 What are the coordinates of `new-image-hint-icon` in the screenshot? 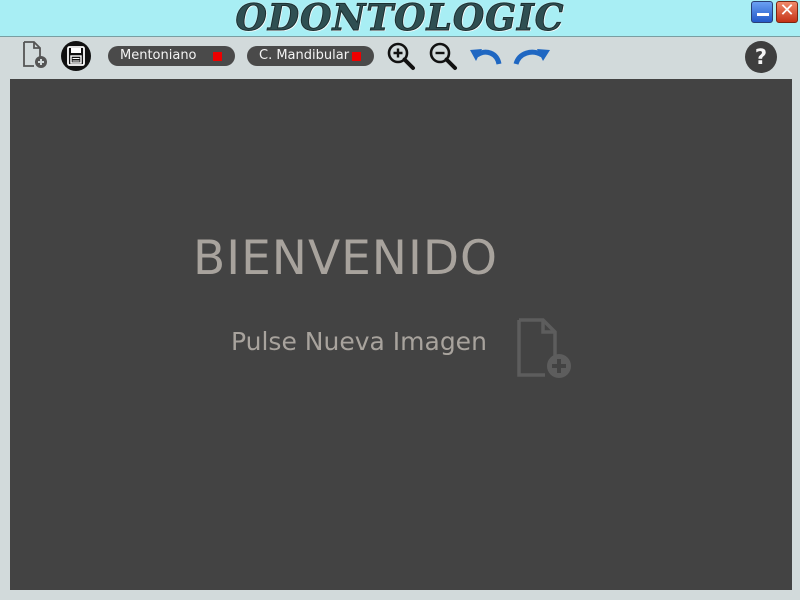 It's located at (546, 351).